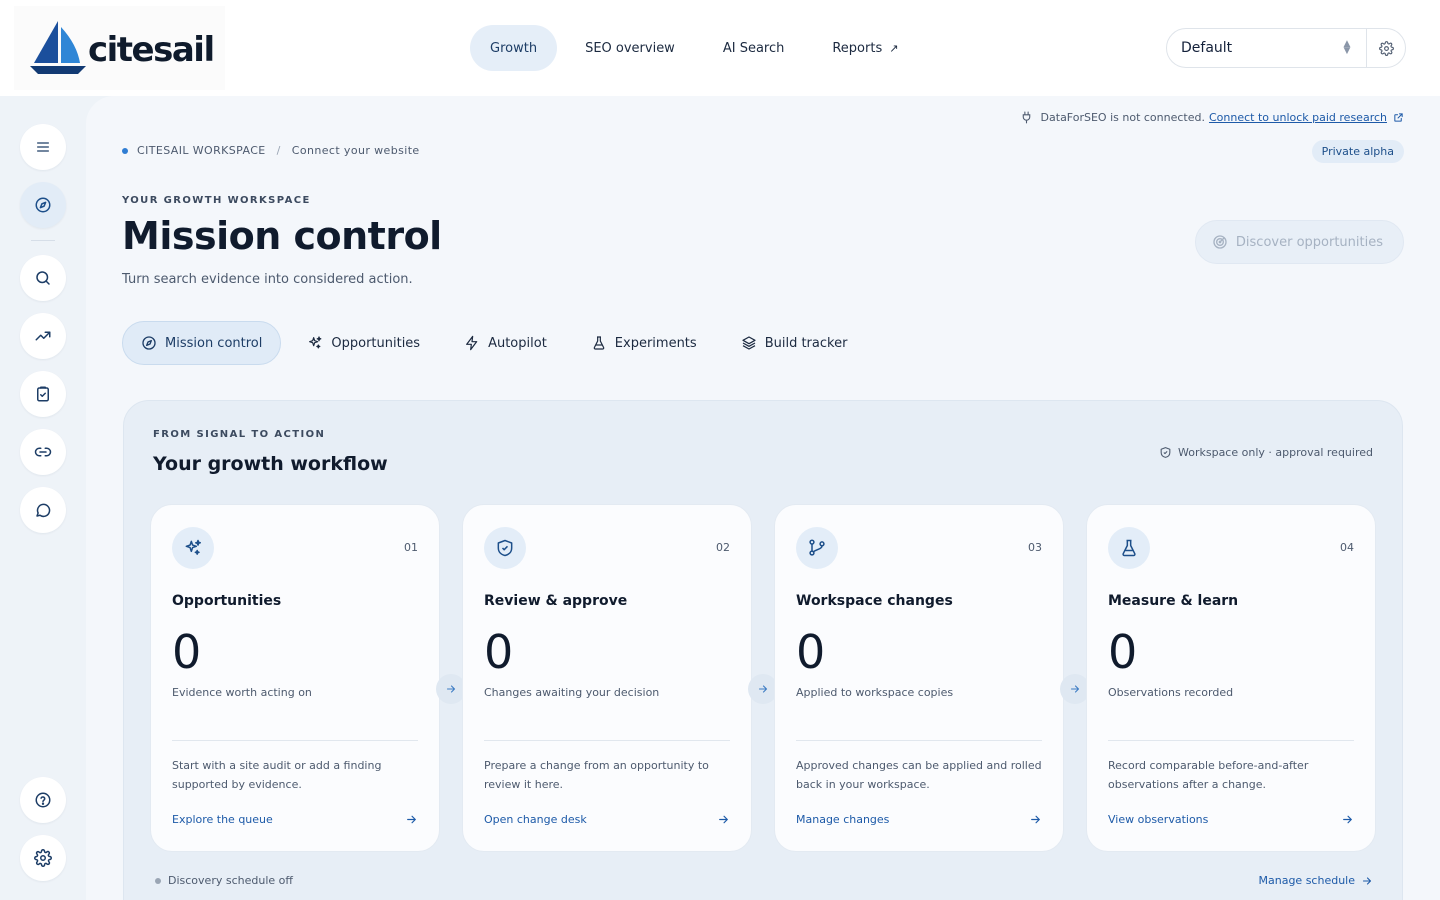  What do you see at coordinates (58, 47) in the screenshot?
I see `sailboat-icon` at bounding box center [58, 47].